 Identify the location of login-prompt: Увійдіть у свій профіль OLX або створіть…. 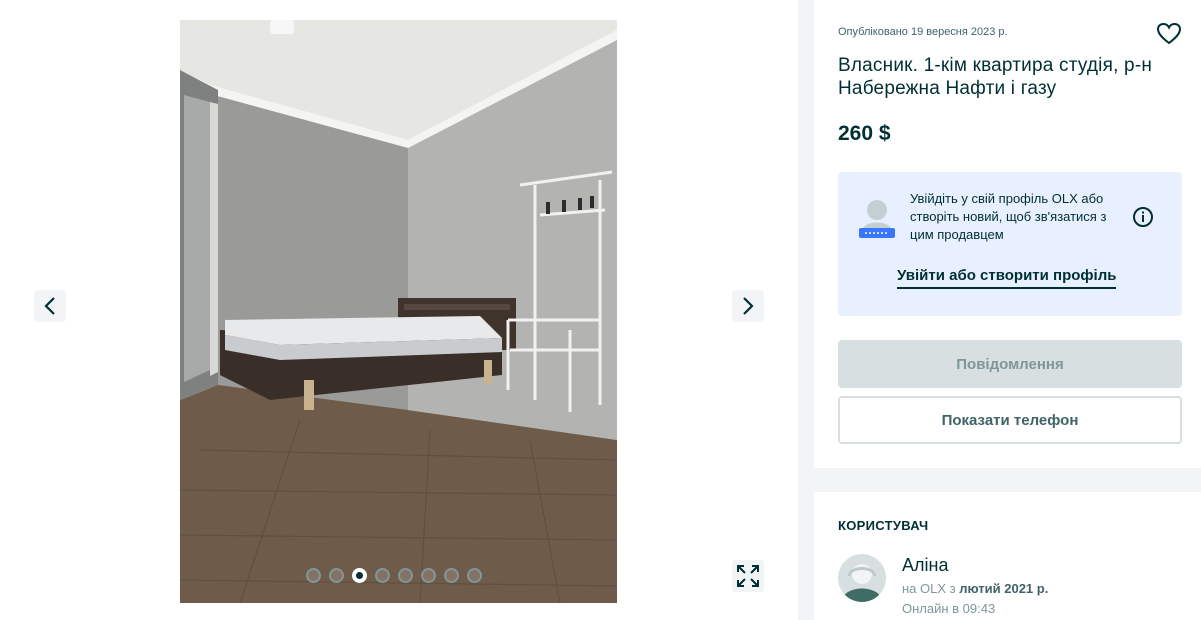
(1010, 244).